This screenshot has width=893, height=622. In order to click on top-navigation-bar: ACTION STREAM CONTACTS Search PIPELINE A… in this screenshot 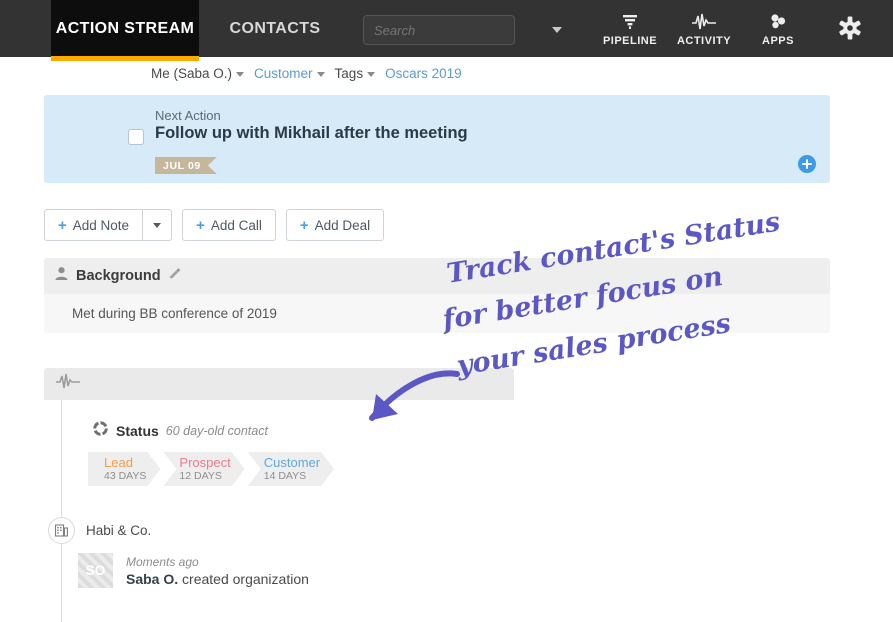, I will do `click(446, 30)`.